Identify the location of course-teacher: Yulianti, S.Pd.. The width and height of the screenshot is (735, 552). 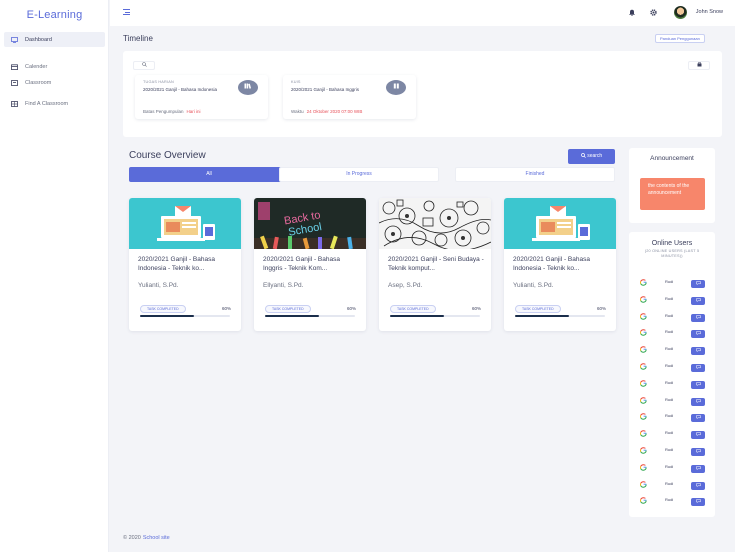
(533, 285).